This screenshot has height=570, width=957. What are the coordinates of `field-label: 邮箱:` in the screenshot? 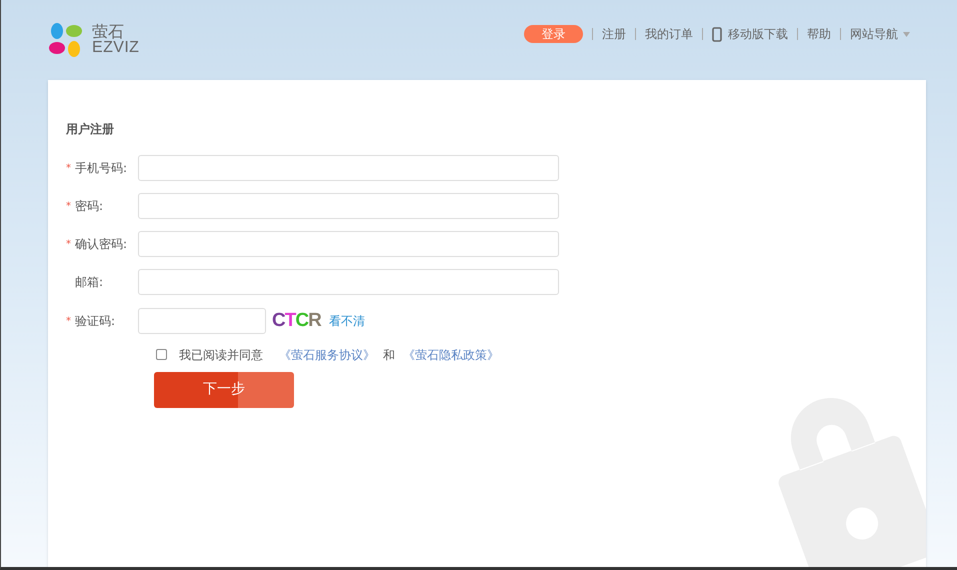 It's located at (89, 282).